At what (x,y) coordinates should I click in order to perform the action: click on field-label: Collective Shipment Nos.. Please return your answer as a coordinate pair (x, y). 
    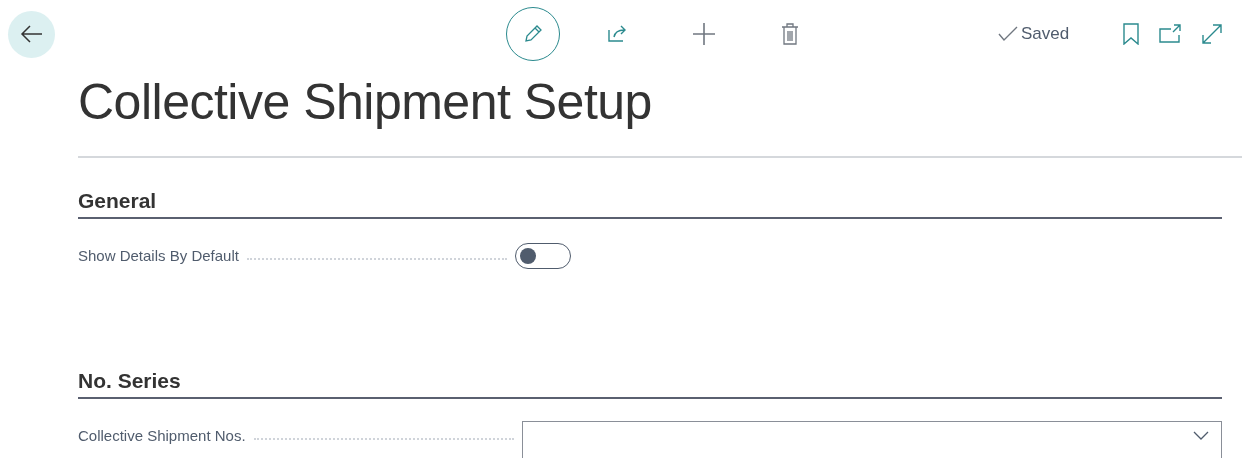
    Looking at the image, I should click on (162, 435).